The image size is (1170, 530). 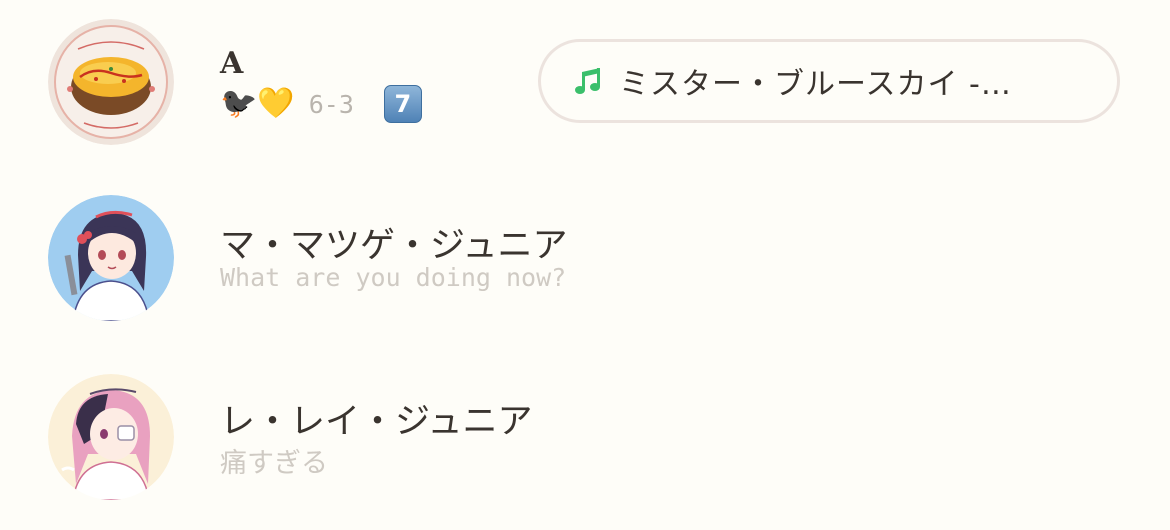 What do you see at coordinates (274, 463) in the screenshot?
I see `status-message: 痛すぎる` at bounding box center [274, 463].